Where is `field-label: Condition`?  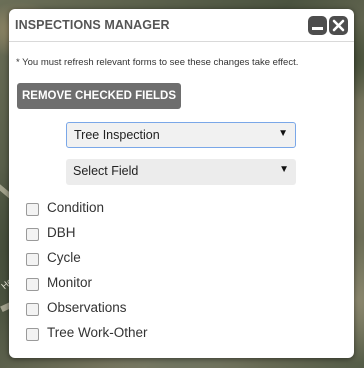 field-label: Condition is located at coordinates (76, 207).